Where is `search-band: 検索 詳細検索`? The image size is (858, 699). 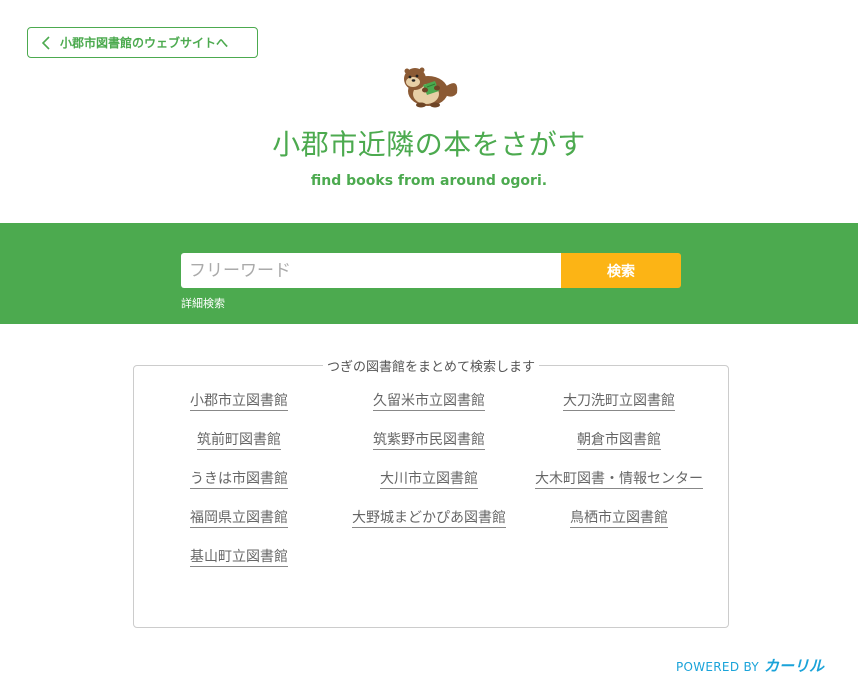 search-band: 検索 詳細検索 is located at coordinates (429, 273).